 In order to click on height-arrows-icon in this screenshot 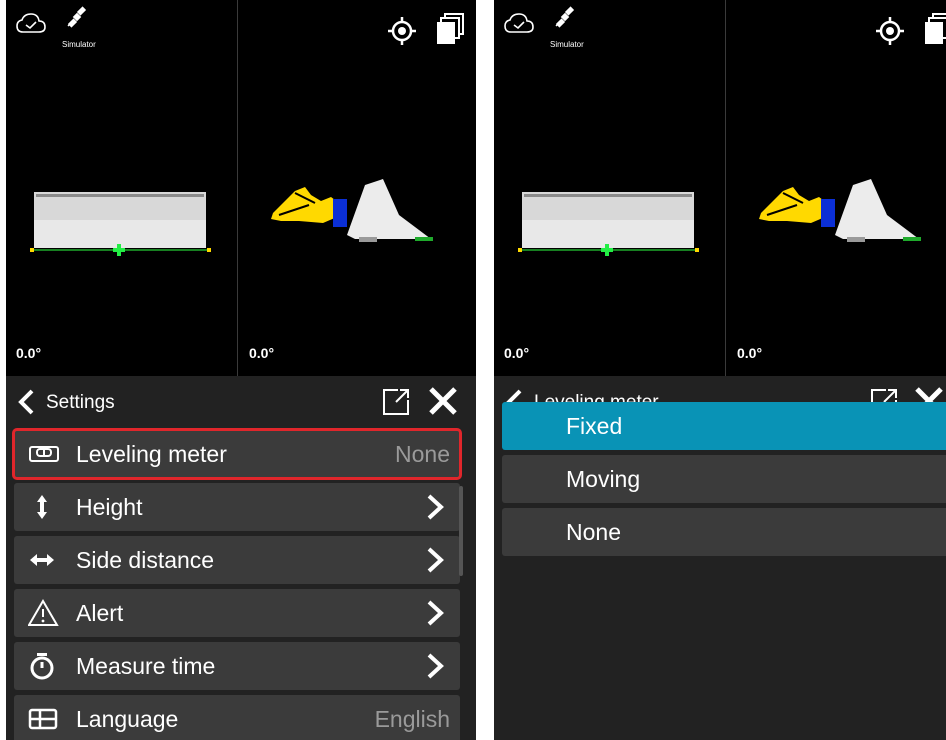, I will do `click(42, 507)`.